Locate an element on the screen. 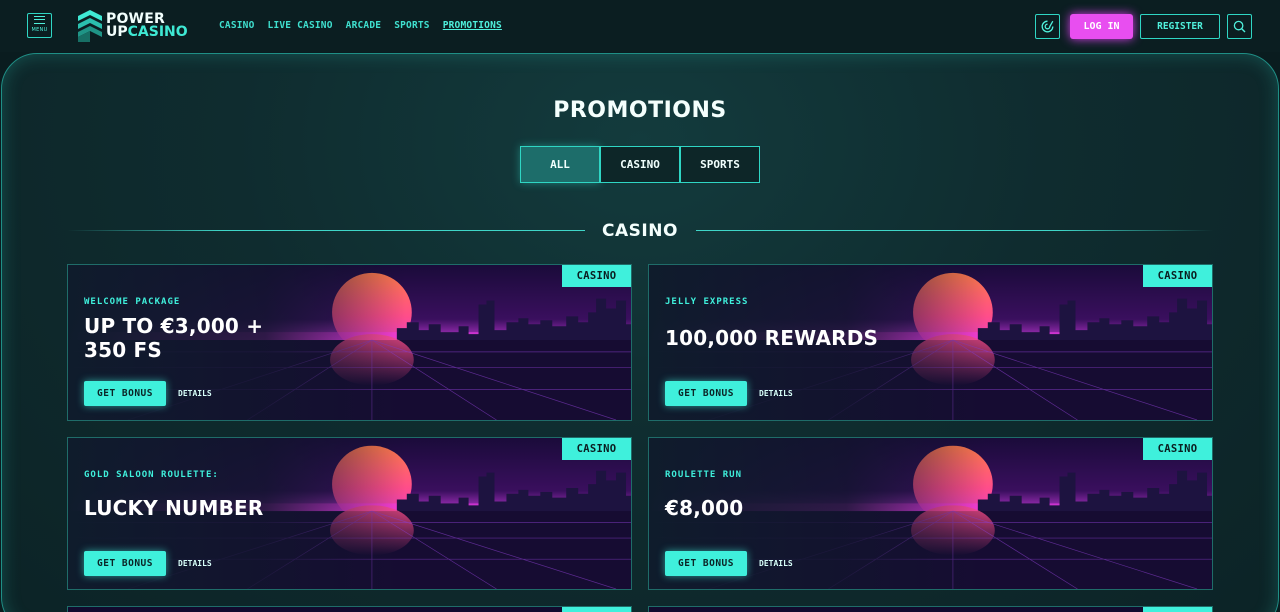 The image size is (1280, 612). hamburger-icon is located at coordinates (39, 19).